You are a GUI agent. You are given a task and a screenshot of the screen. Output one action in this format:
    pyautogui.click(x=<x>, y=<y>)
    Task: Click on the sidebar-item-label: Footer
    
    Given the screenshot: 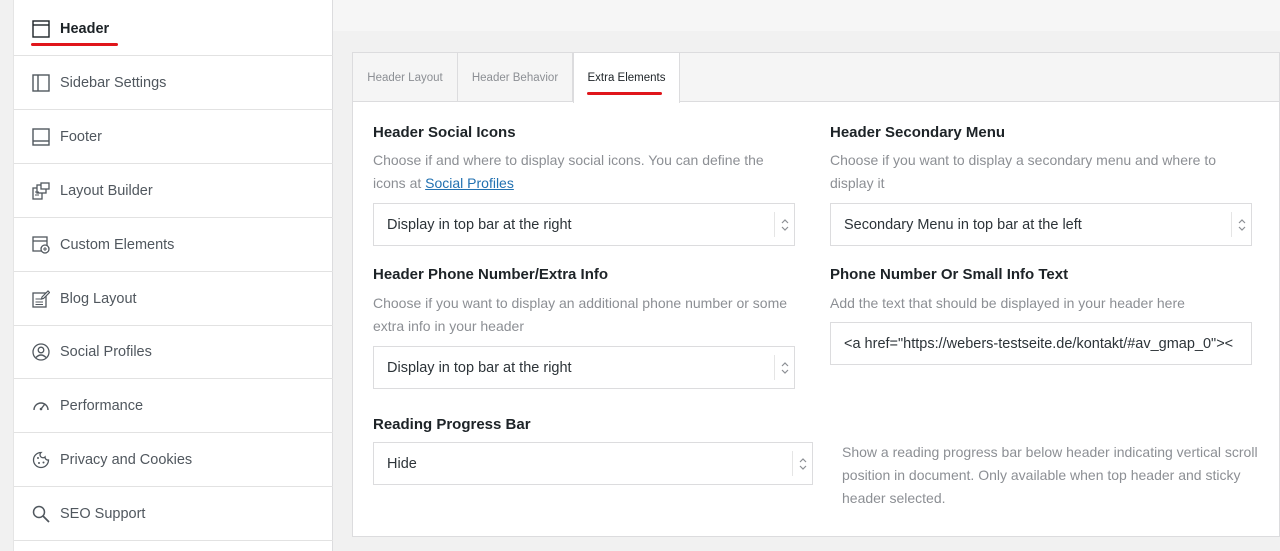 What is the action you would take?
    pyautogui.click(x=81, y=137)
    